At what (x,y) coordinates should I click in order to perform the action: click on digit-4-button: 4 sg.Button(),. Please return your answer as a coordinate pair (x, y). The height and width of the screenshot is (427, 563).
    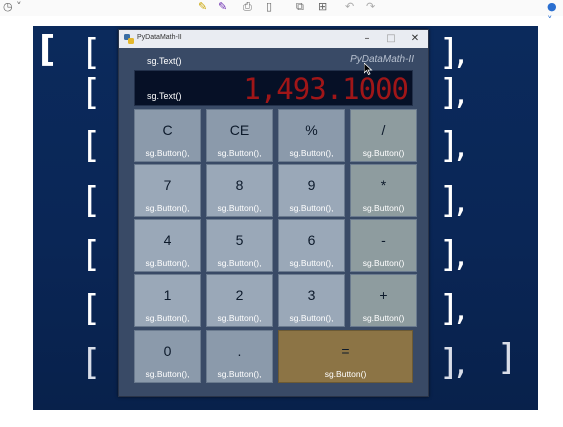
    Looking at the image, I should click on (167, 245).